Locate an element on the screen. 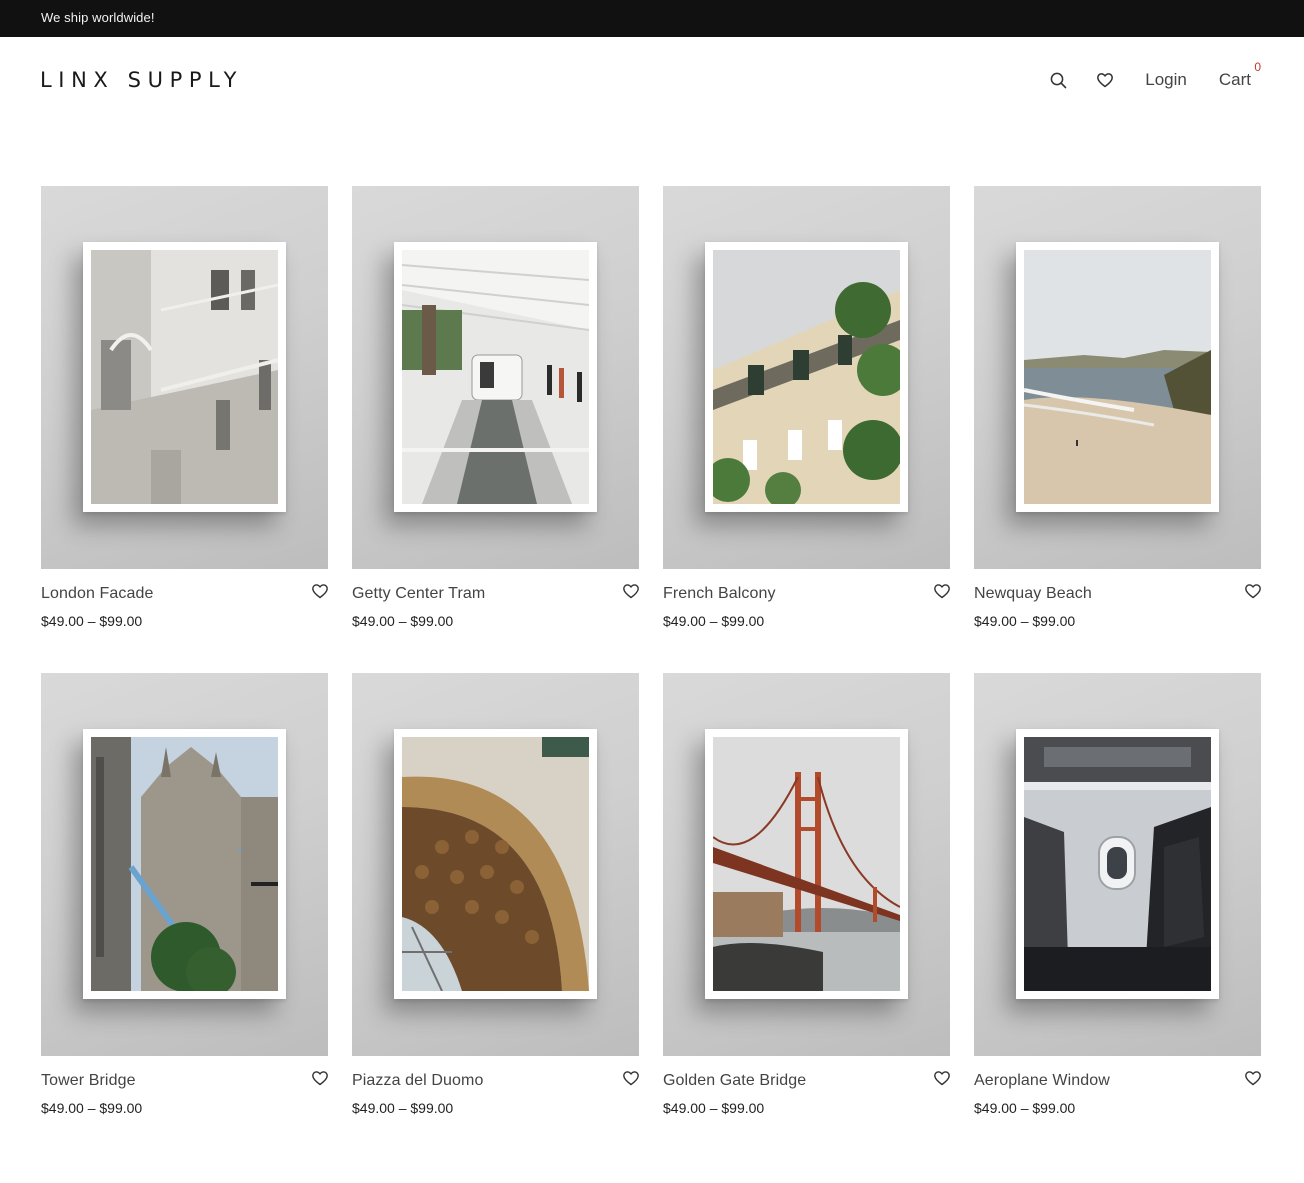 This screenshot has height=1183, width=1304. product-card: London Facade $49.00 – $99.00 is located at coordinates (184, 429).